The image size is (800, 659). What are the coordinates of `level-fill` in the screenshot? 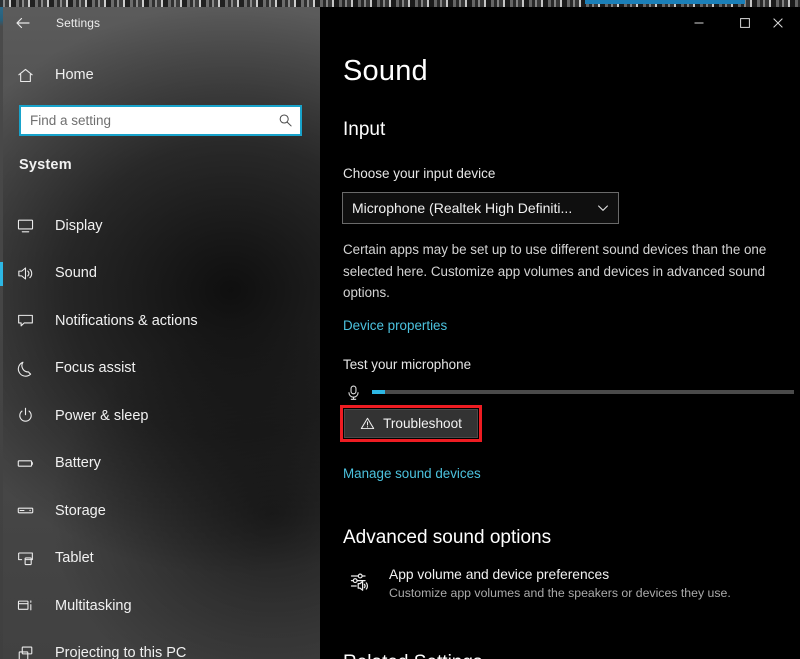 It's located at (378, 392).